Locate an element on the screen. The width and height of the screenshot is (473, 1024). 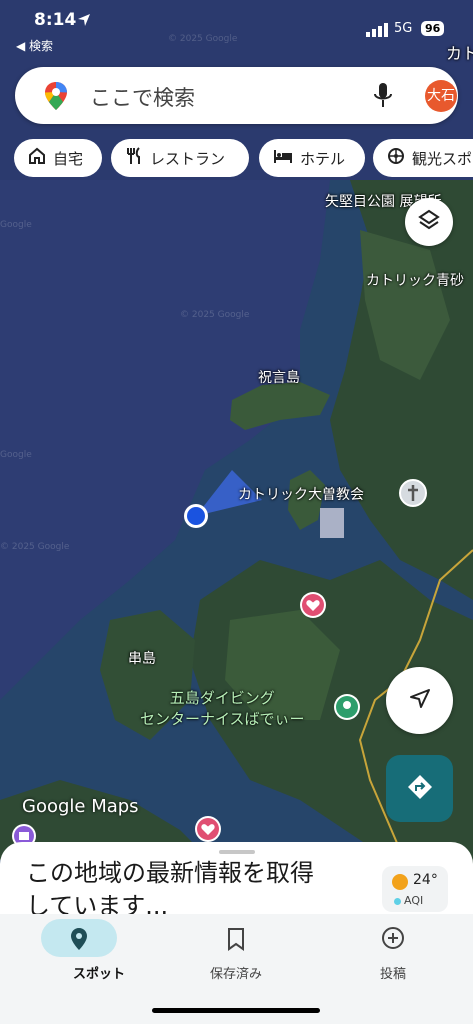
diving-marker-icon is located at coordinates (347, 709).